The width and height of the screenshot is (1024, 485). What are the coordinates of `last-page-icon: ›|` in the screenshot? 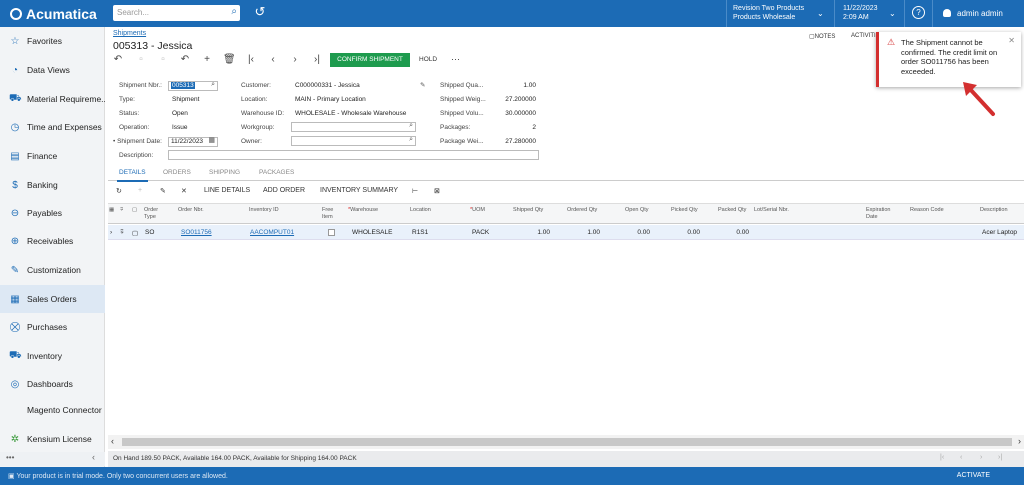 It's located at (1000, 457).